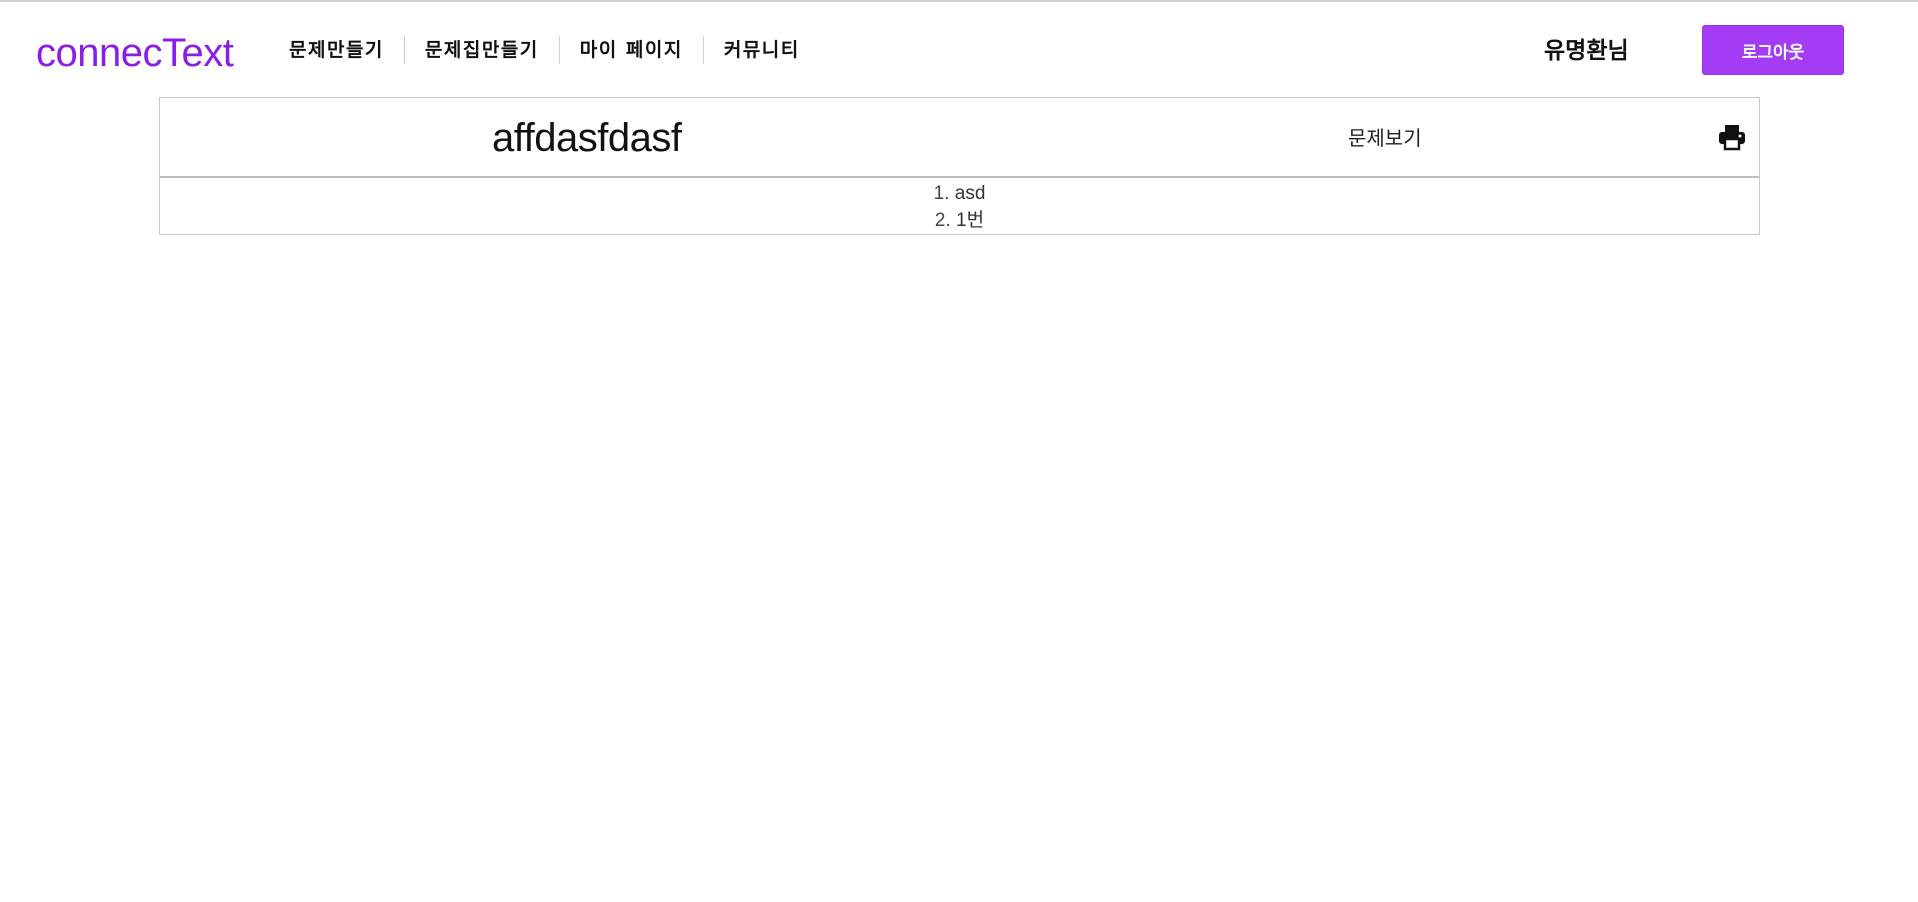 This screenshot has height=902, width=1918. I want to click on print-icon-graphic, so click(1732, 138).